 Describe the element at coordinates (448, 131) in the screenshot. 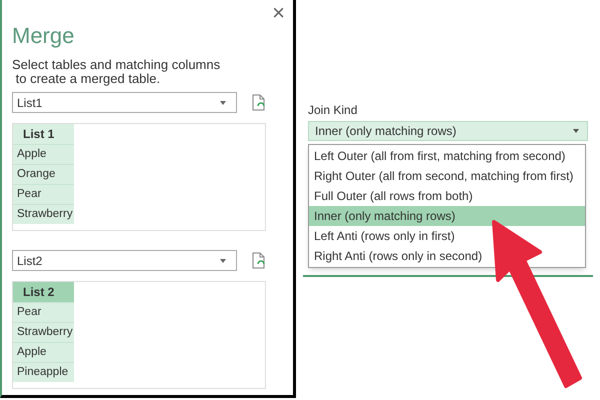

I see `join-kind-dropdown: Inner (only matching rows)` at that location.